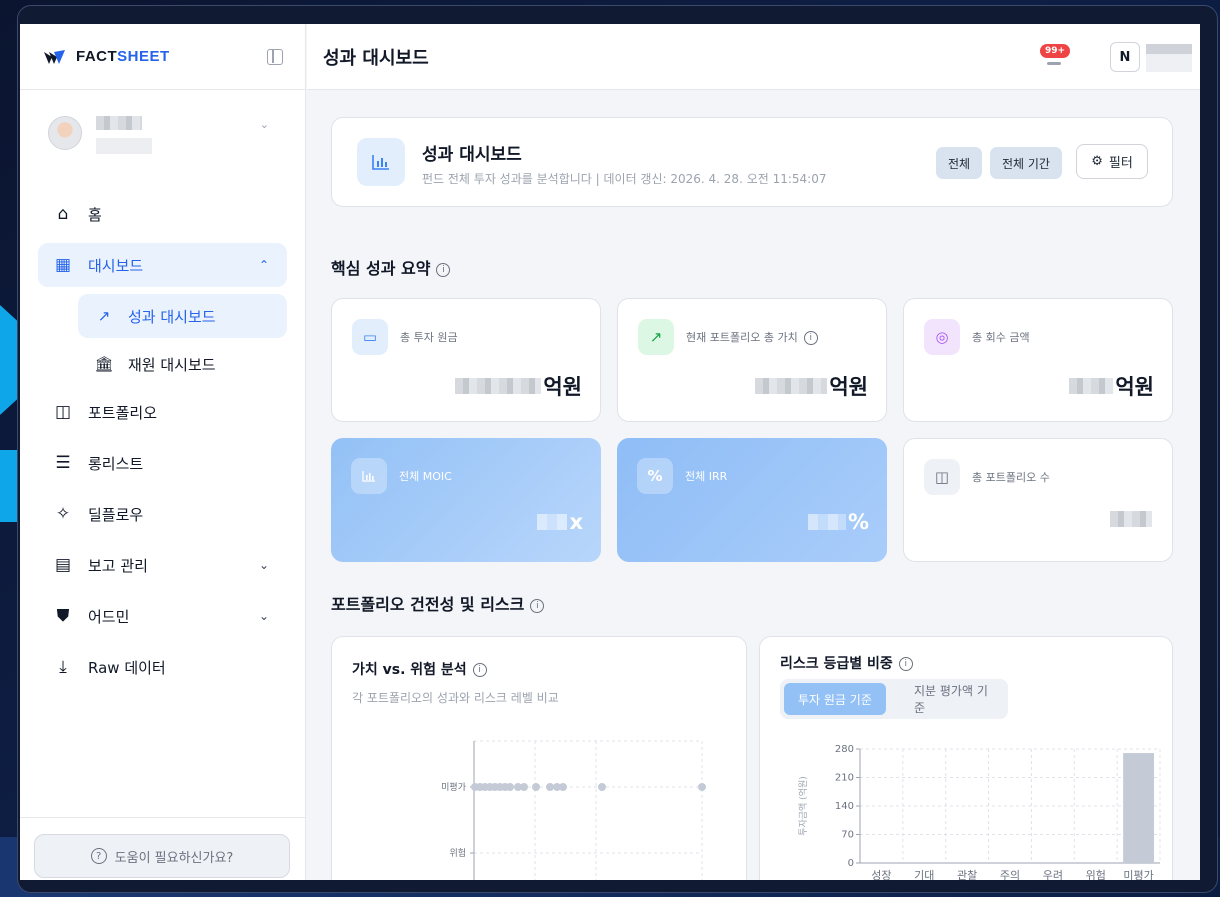 This screenshot has width=1220, height=897. What do you see at coordinates (123, 56) in the screenshot?
I see `brand-name: FACTSHEET` at bounding box center [123, 56].